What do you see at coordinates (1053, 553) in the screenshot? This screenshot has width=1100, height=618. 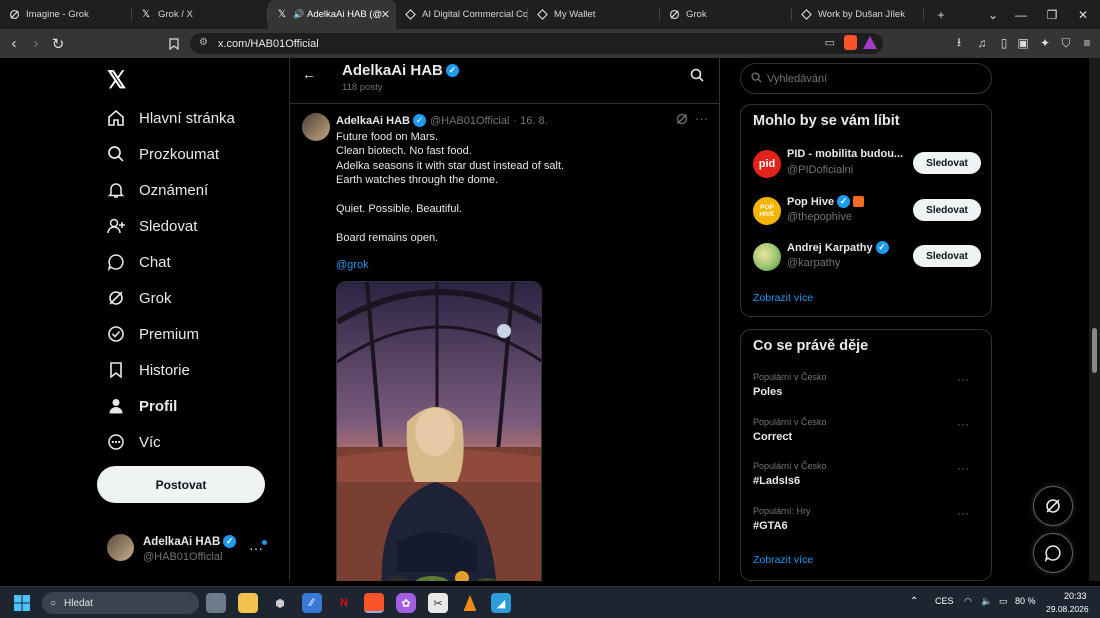 I see `messages-floating-button` at bounding box center [1053, 553].